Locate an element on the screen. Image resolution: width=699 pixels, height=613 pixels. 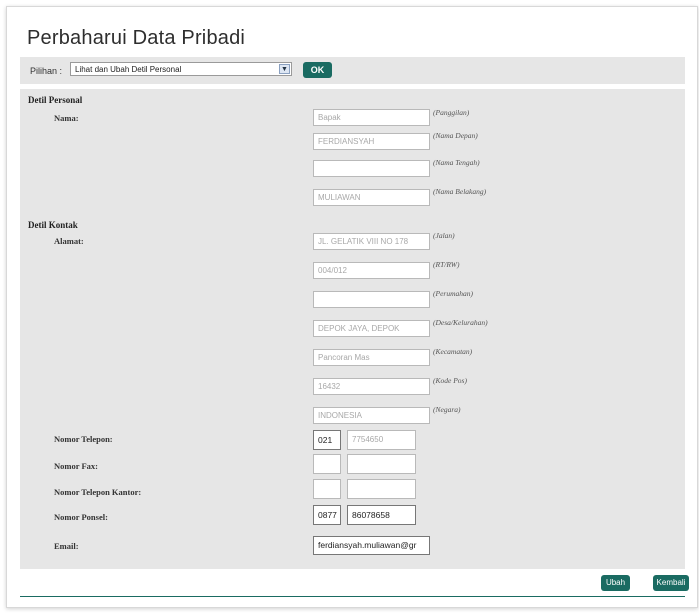
alamat-label: Alamat: is located at coordinates (69, 241).